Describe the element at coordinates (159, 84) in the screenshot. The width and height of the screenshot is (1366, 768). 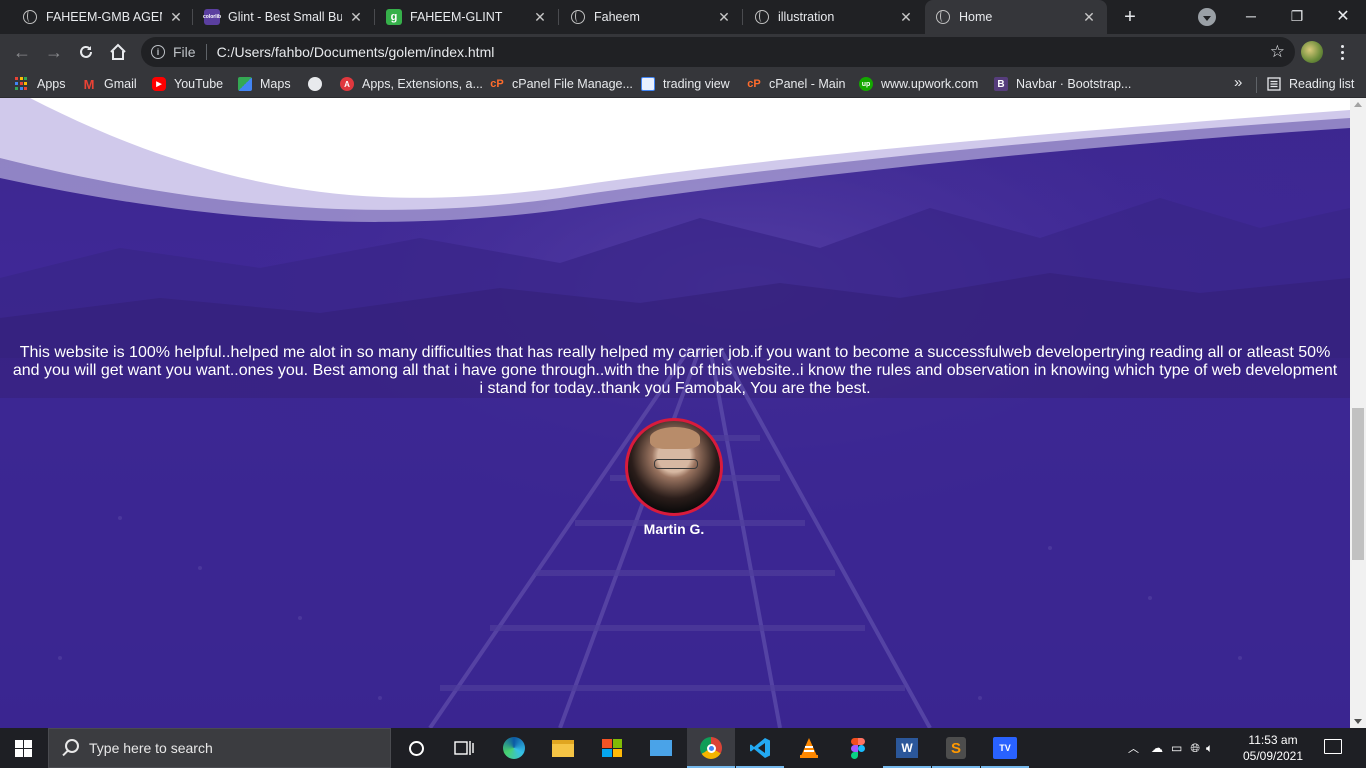
I see `youtube-icon: ▶` at that location.